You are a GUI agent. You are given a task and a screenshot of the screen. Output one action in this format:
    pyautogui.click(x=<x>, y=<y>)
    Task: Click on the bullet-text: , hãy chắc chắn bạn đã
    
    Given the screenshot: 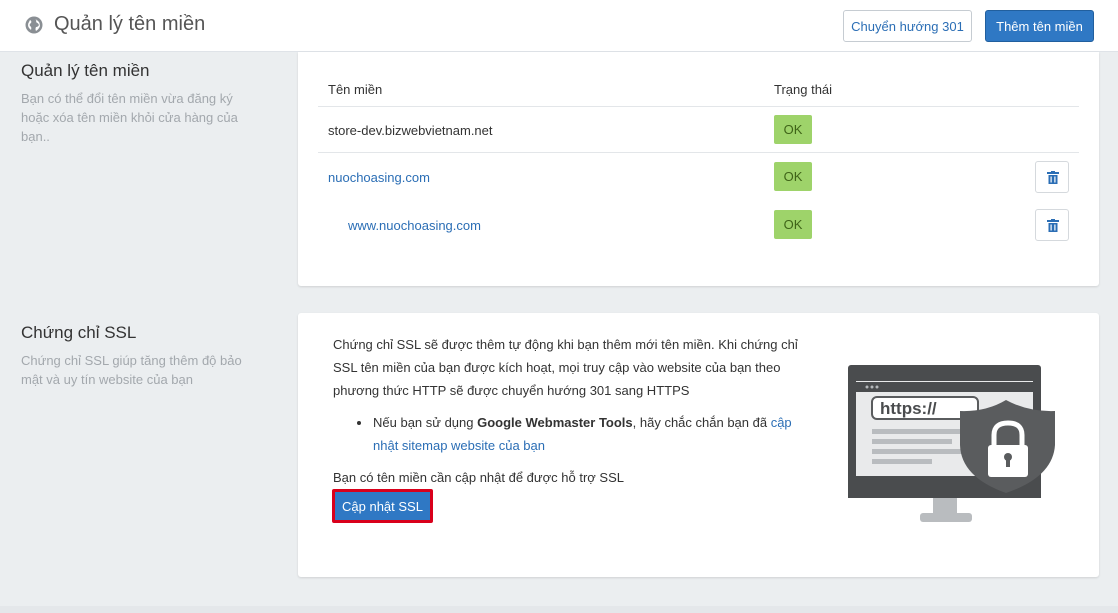 What is the action you would take?
    pyautogui.click(x=701, y=422)
    